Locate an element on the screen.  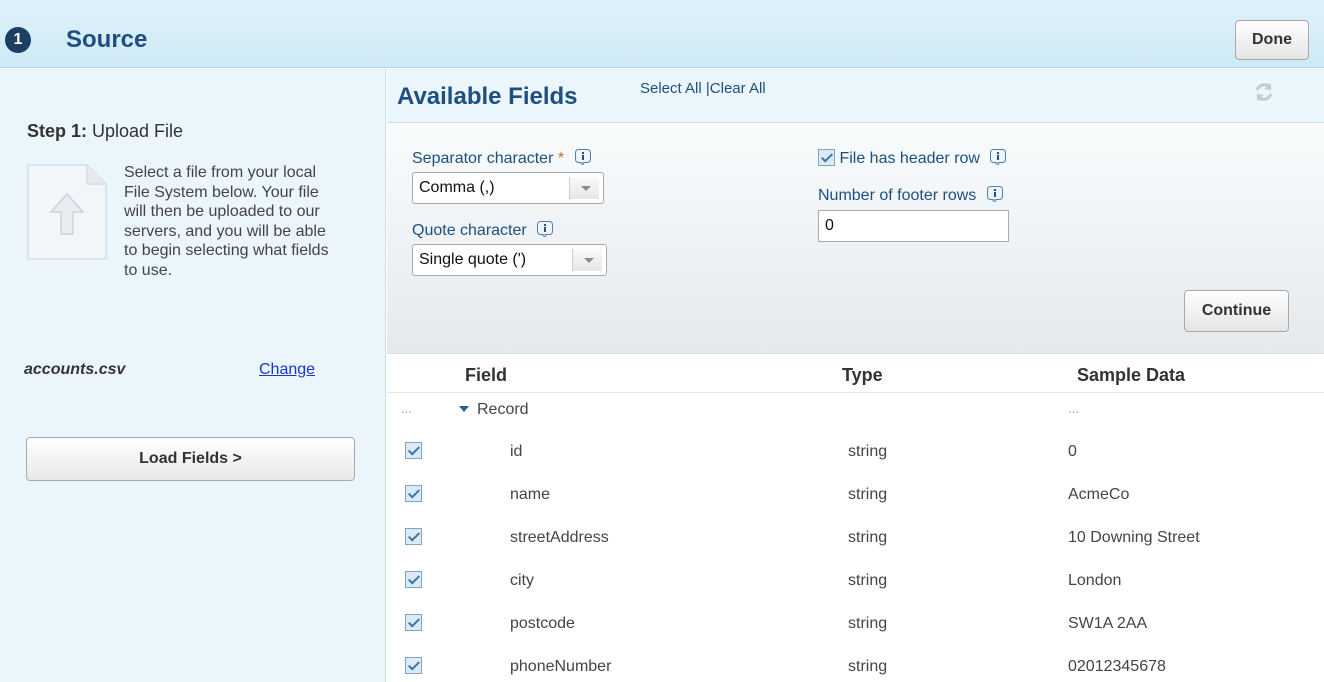
select-all-link: Select All is located at coordinates (671, 88).